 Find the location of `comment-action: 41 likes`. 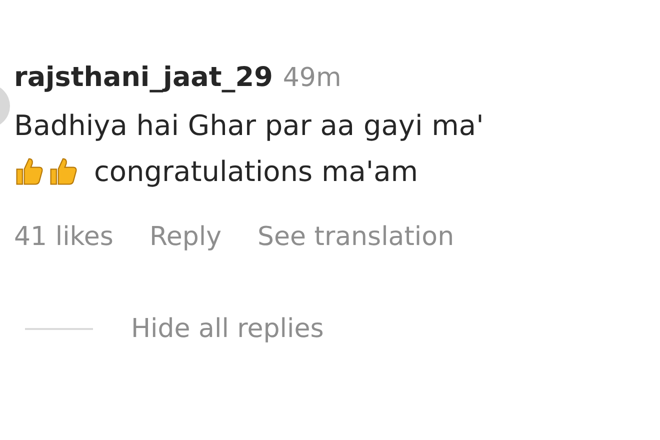

comment-action: 41 likes is located at coordinates (64, 237).